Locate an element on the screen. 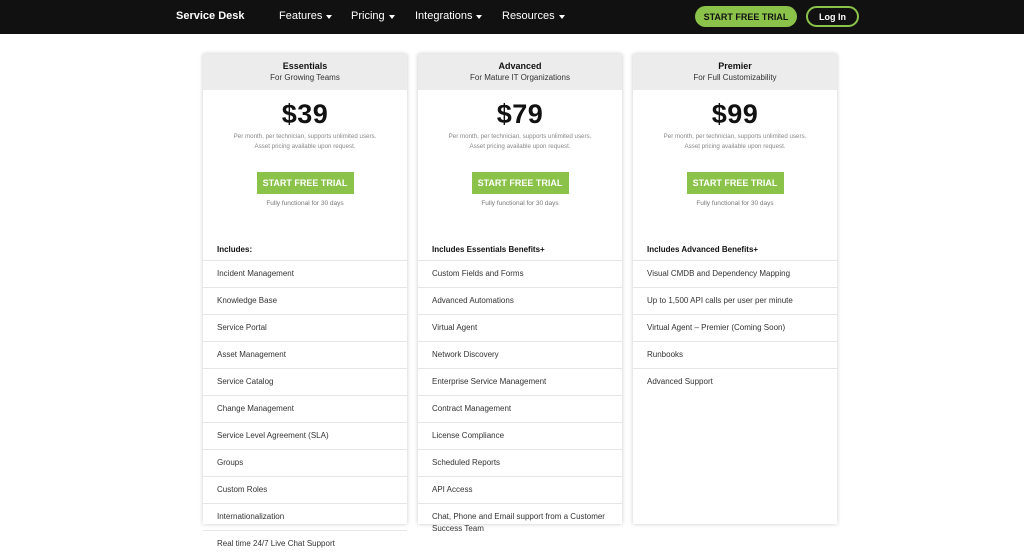 This screenshot has width=1024, height=557. feature-item: Virtual Agent is located at coordinates (520, 327).